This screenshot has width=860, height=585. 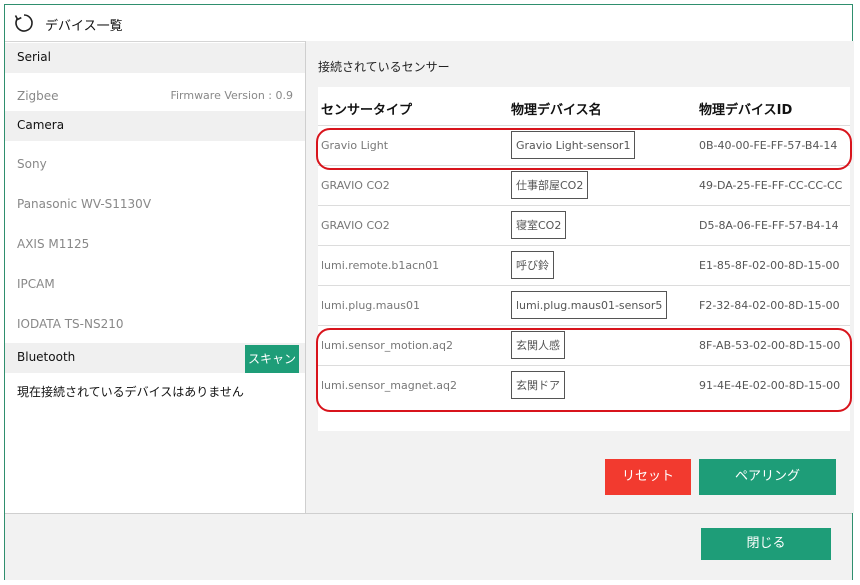 What do you see at coordinates (767, 477) in the screenshot?
I see `pairing-button: ペアリング` at bounding box center [767, 477].